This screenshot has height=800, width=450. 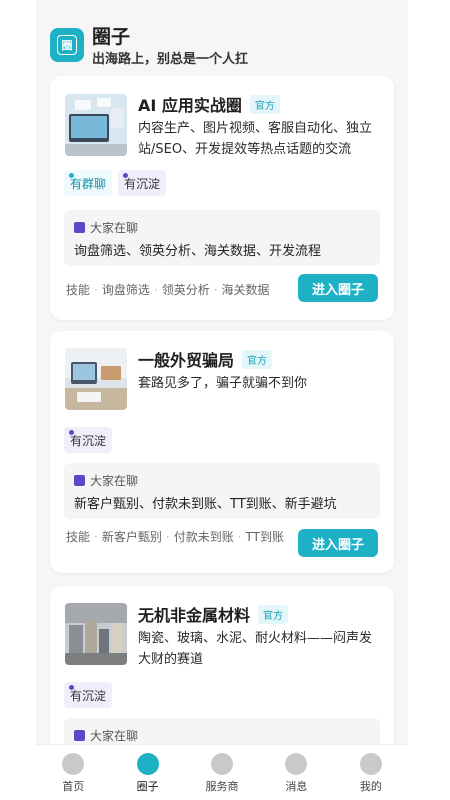 I want to click on profile-icon, so click(x=370, y=764).